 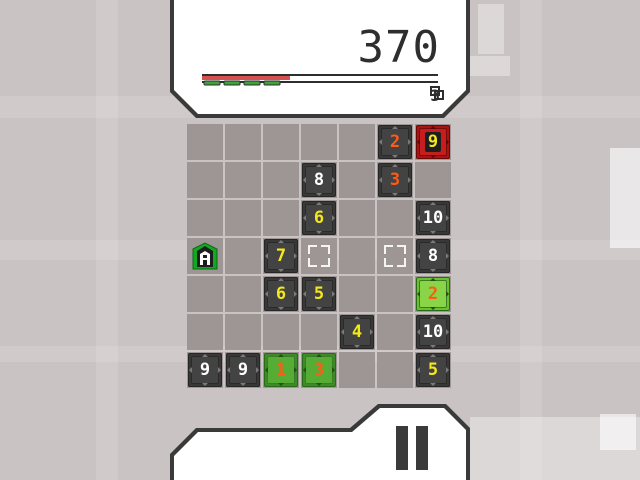 What do you see at coordinates (320, 59) in the screenshot?
I see `score-panel: 370 3` at bounding box center [320, 59].